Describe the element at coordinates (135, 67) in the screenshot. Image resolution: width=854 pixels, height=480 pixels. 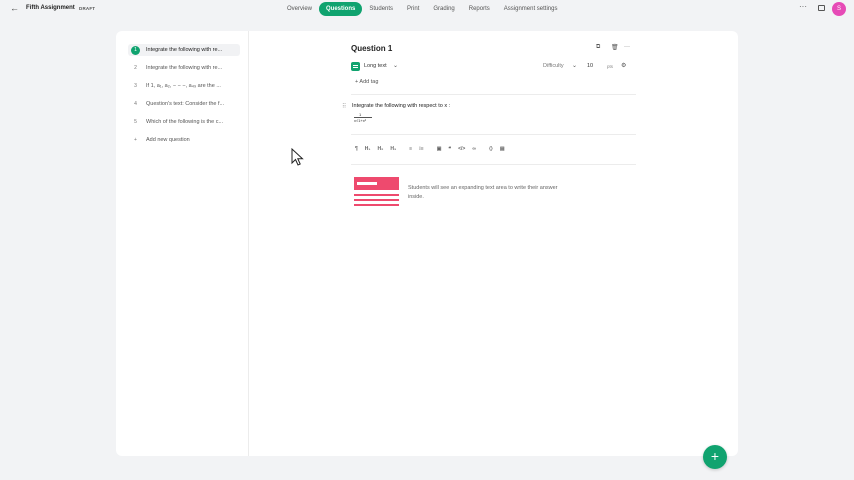
I see `question-number: 2` at that location.